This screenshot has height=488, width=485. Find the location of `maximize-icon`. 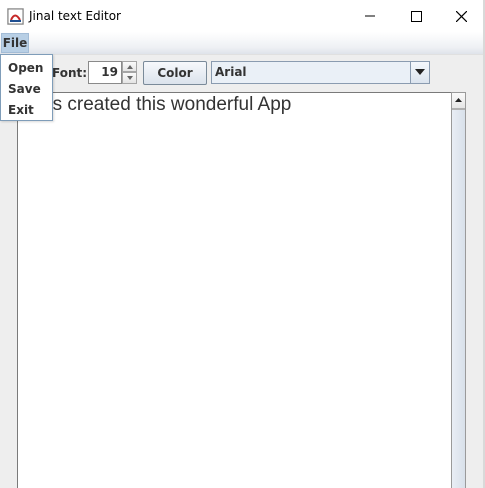

maximize-icon is located at coordinates (416, 16).